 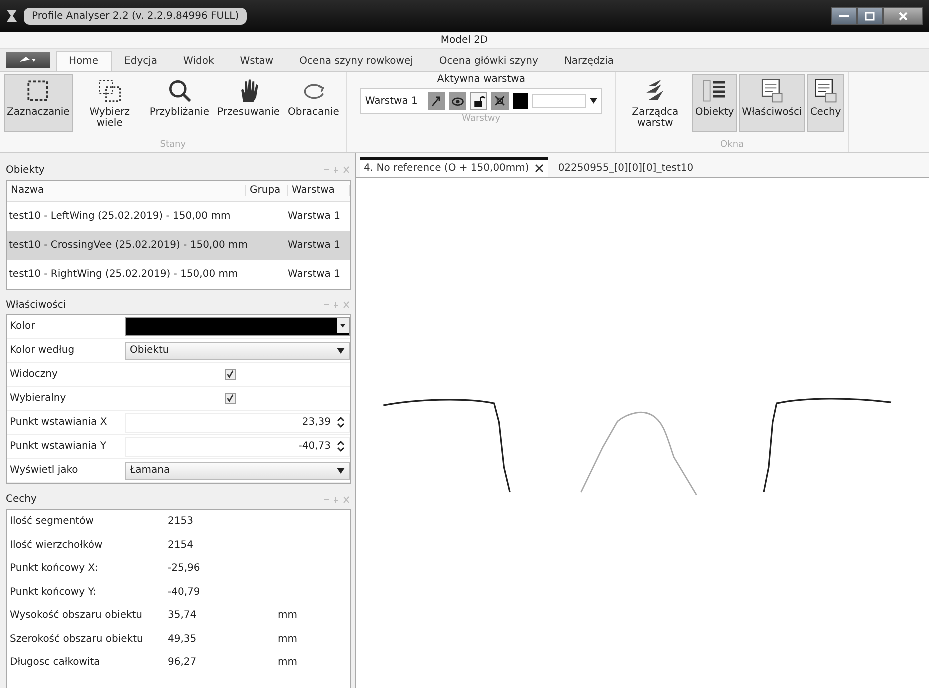 I want to click on property-label: Kolor, so click(x=22, y=326).